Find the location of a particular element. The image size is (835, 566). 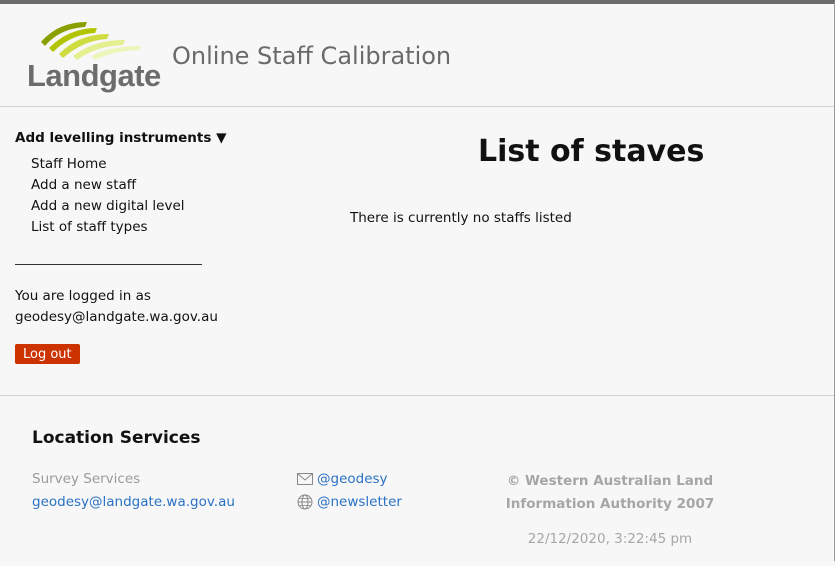

social-newsletter: @newsletter is located at coordinates (349, 502).